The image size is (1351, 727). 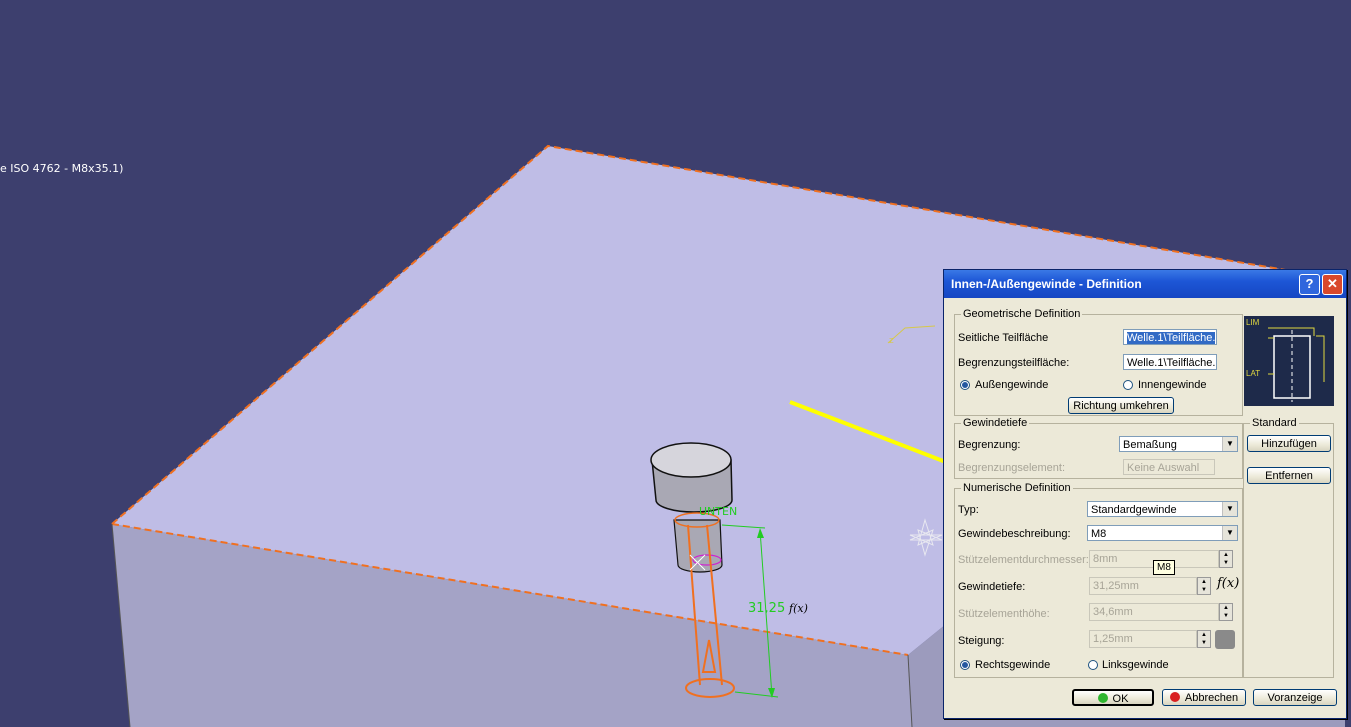 I want to click on type-value: Standardgewinde, so click(x=1134, y=510).